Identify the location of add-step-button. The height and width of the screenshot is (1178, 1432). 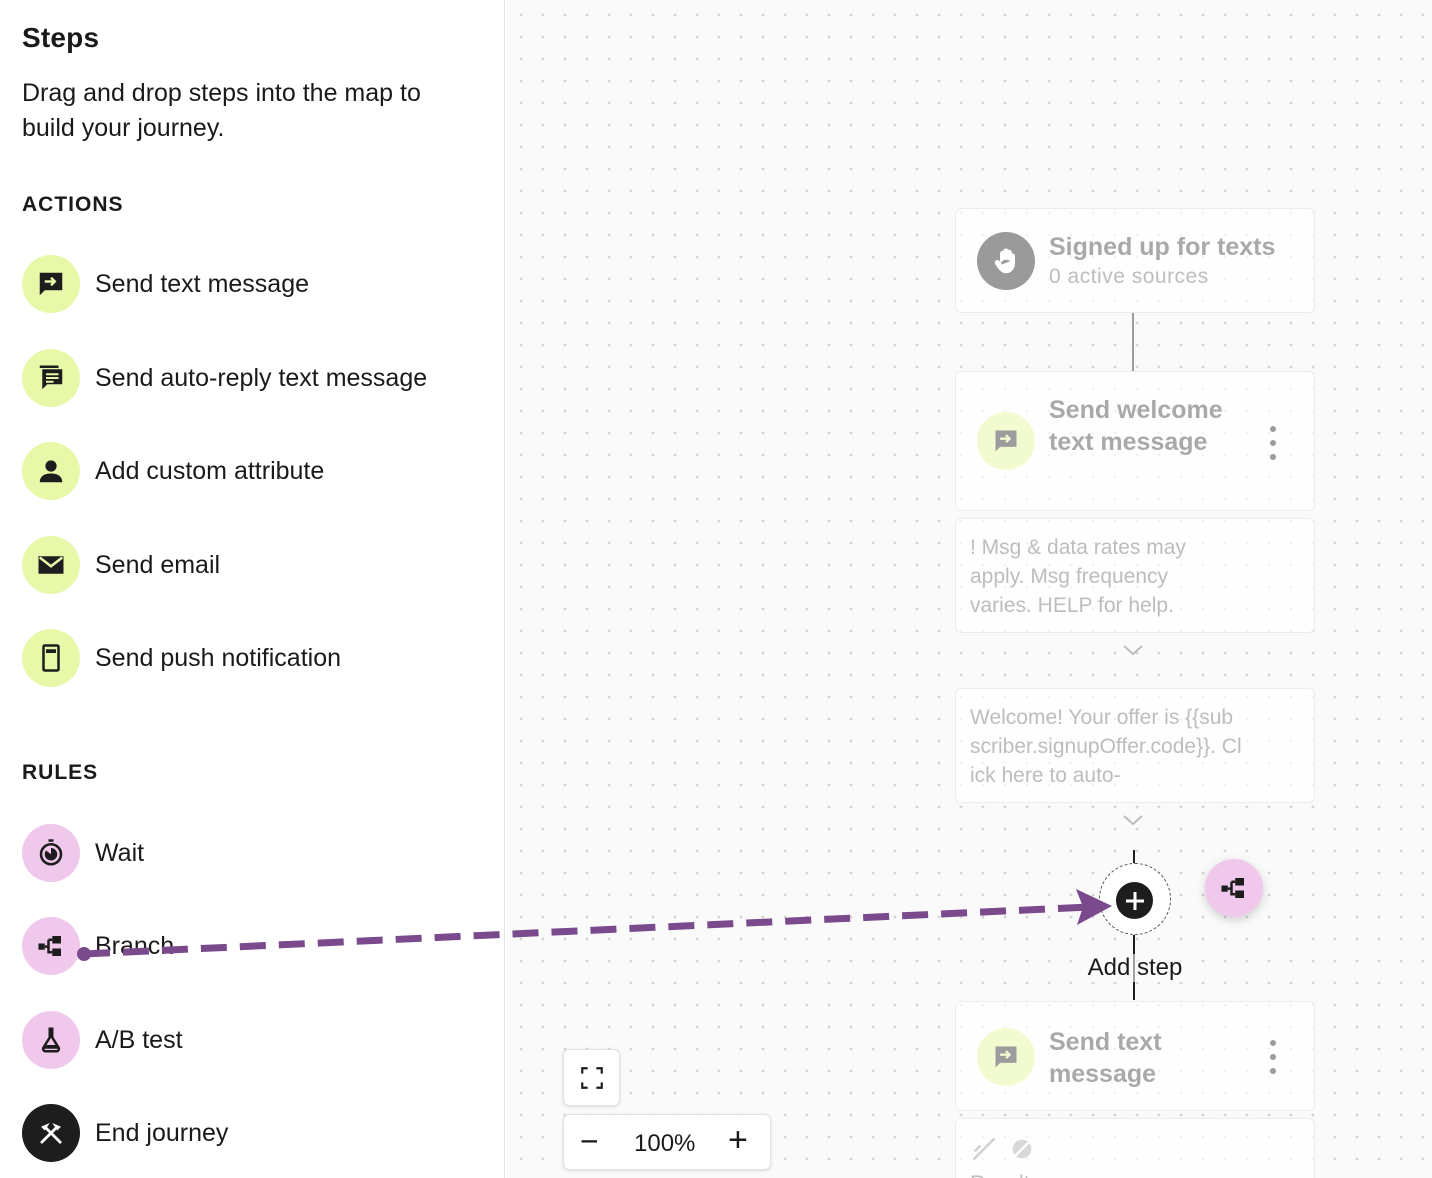
(1134, 900).